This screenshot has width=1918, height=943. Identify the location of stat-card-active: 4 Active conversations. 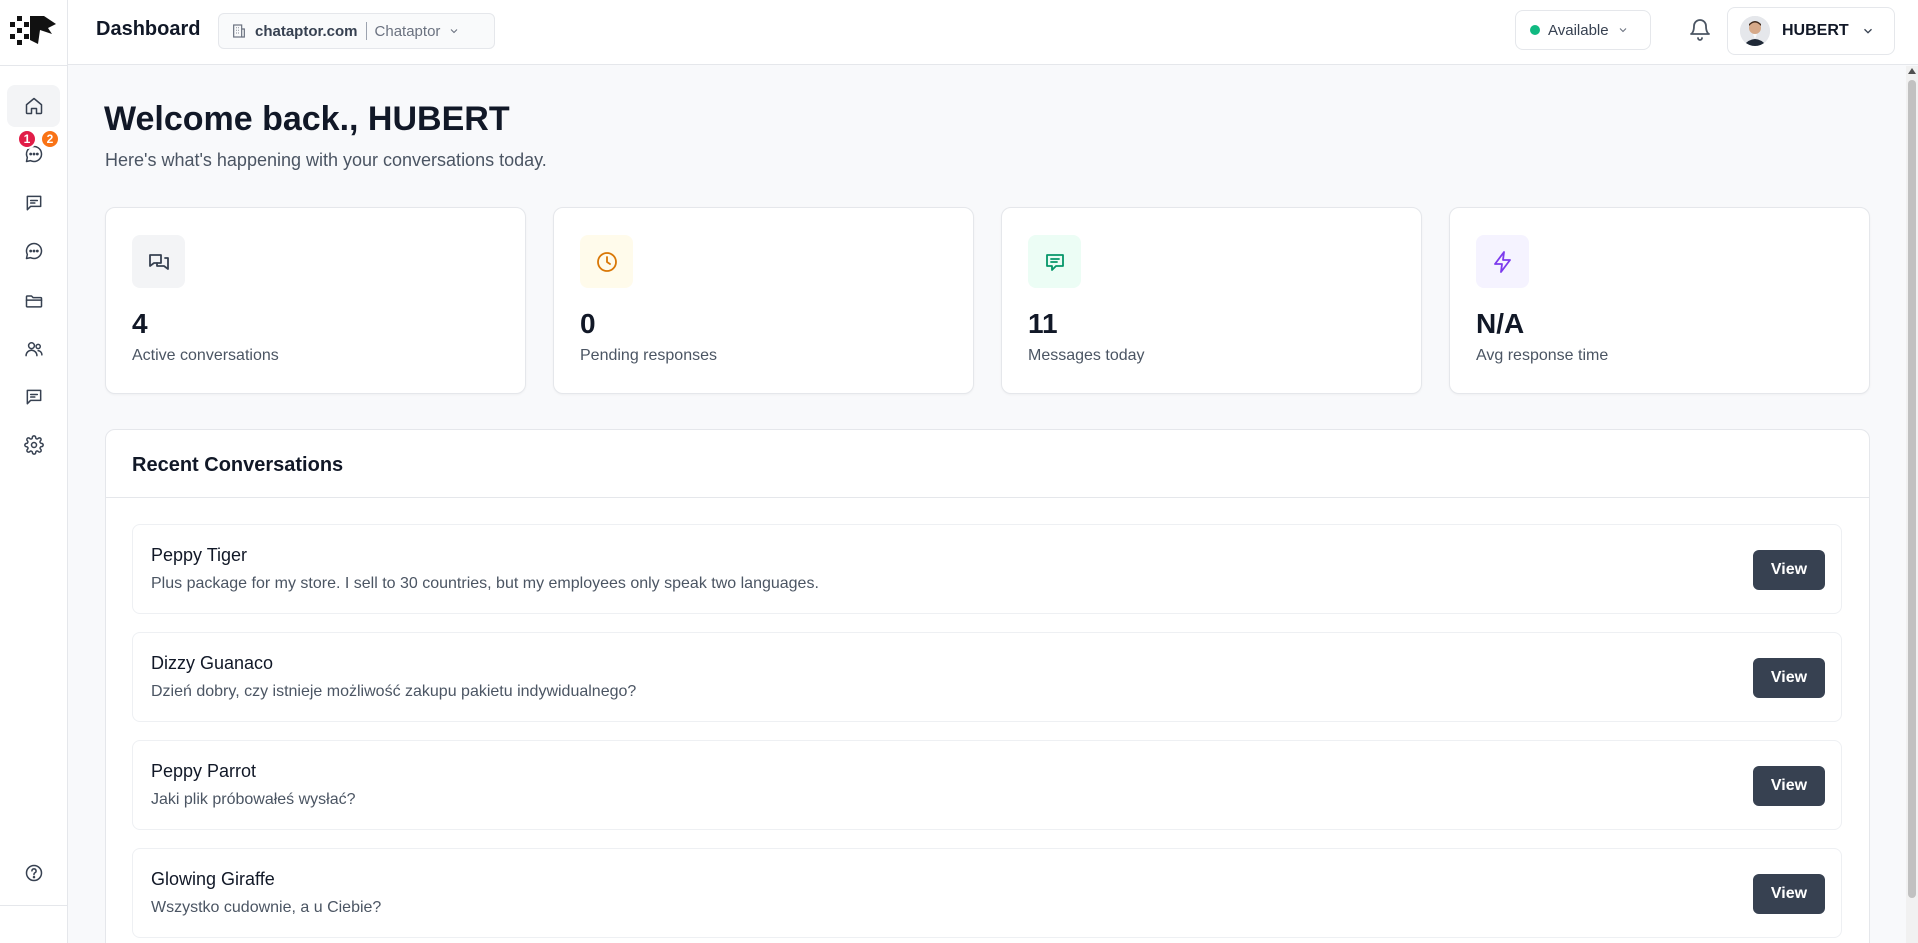
(315, 300).